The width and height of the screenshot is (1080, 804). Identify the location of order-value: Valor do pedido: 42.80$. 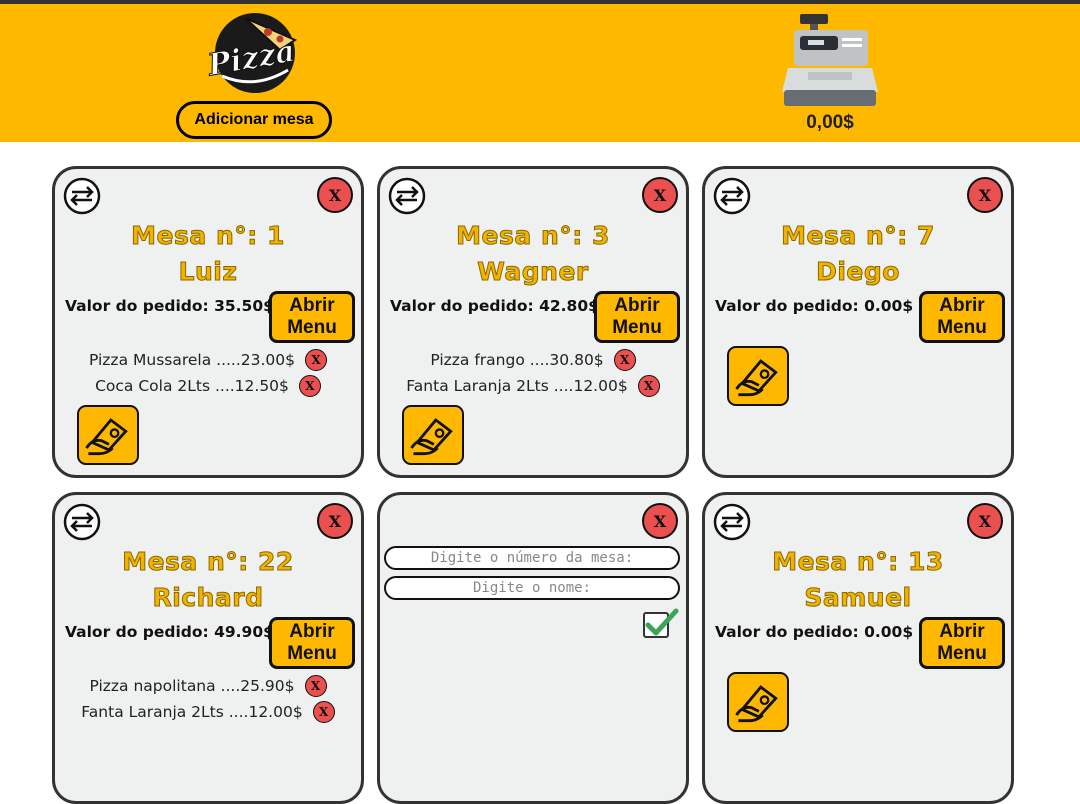
(494, 306).